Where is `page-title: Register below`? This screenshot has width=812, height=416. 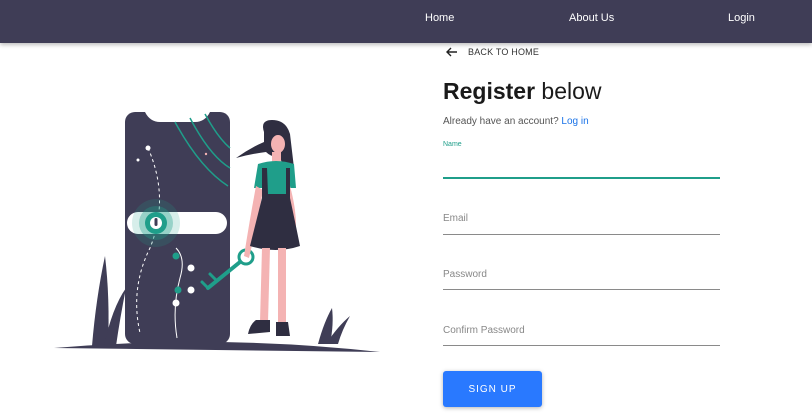
page-title: Register below is located at coordinates (522, 91).